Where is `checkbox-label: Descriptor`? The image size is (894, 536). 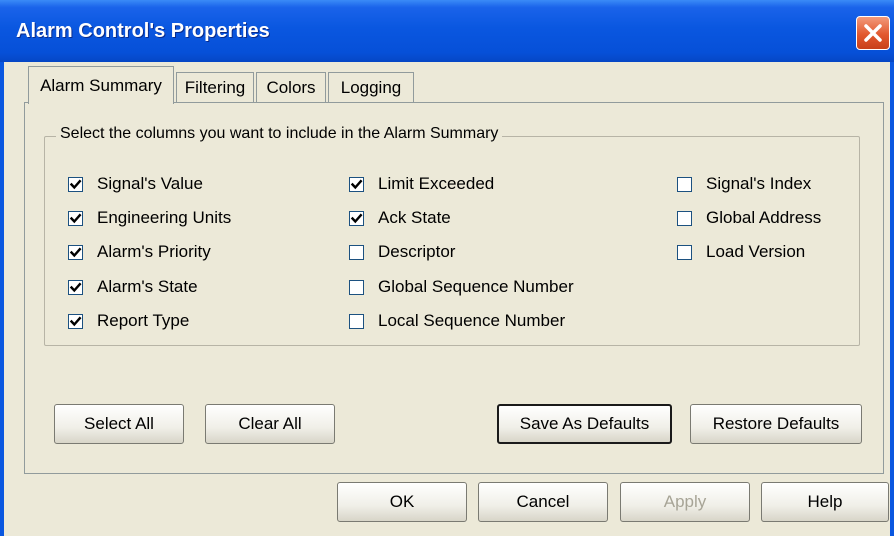
checkbox-label: Descriptor is located at coordinates (417, 251).